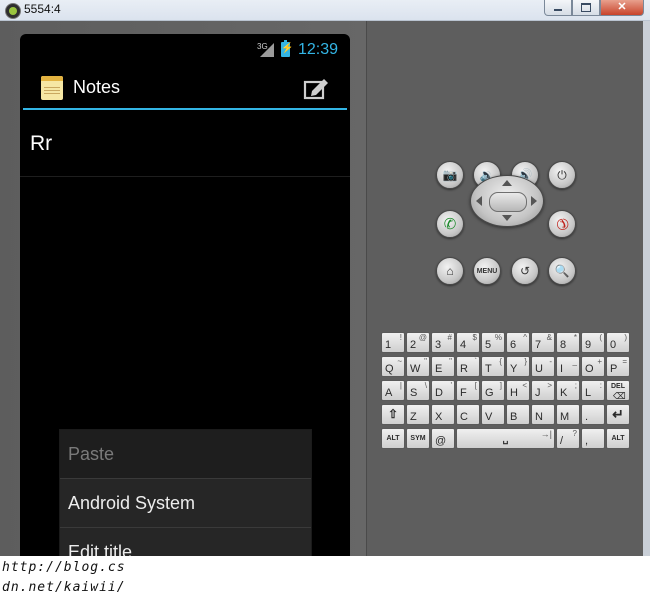 Image resolution: width=650 pixels, height=599 pixels. I want to click on end-call-button: ✆, so click(562, 224).